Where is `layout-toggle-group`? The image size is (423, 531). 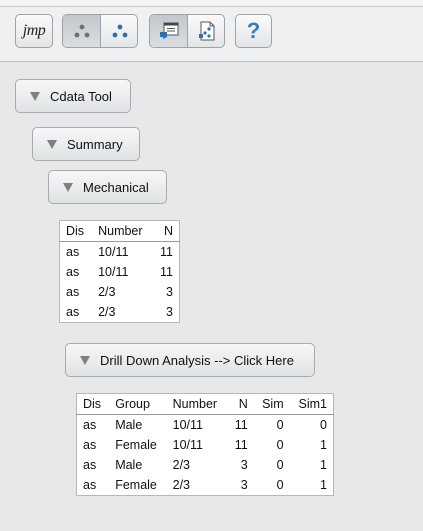 layout-toggle-group is located at coordinates (100, 31).